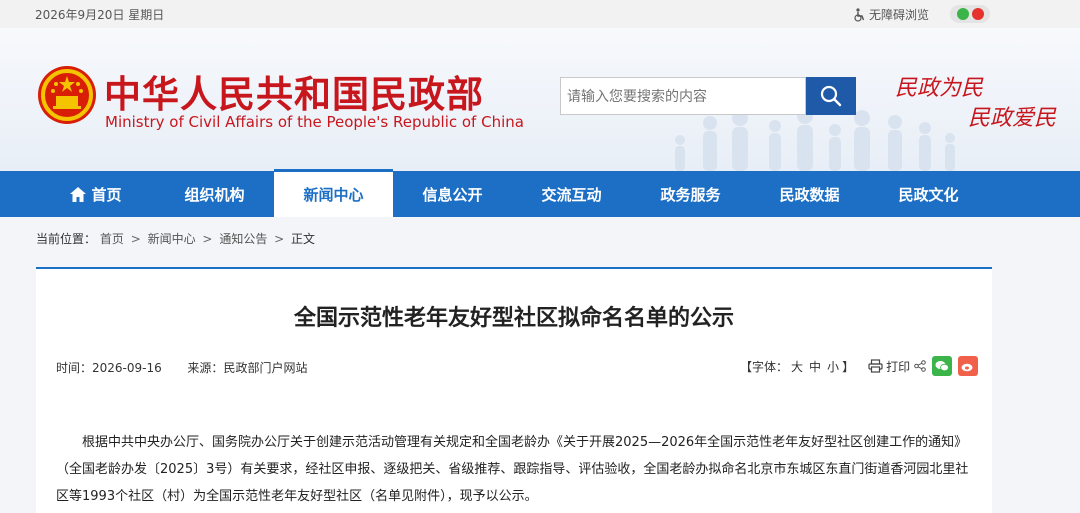 The image size is (1080, 513). I want to click on nav-civil-data: 民政数据, so click(809, 194).